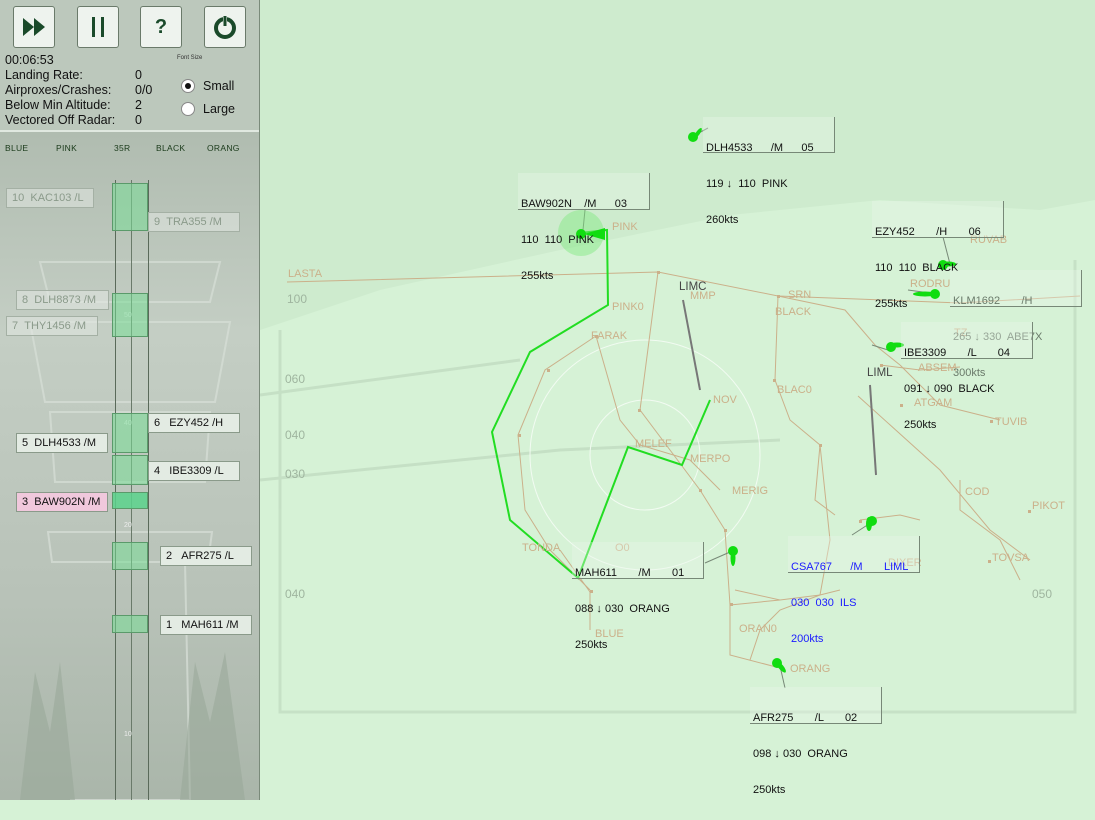 The image size is (1095, 820). What do you see at coordinates (188, 109) in the screenshot?
I see `font-size-large-radio` at bounding box center [188, 109].